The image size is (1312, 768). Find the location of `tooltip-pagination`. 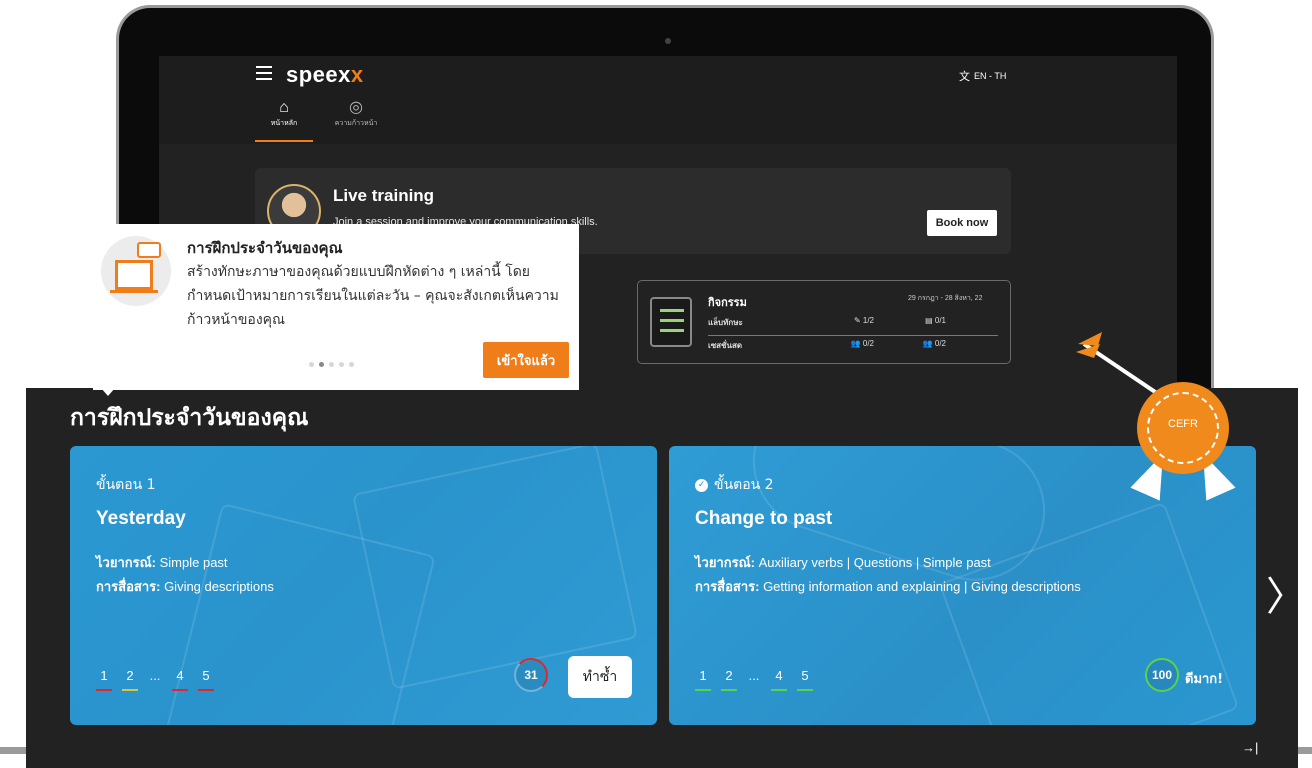

tooltip-pagination is located at coordinates (331, 364).